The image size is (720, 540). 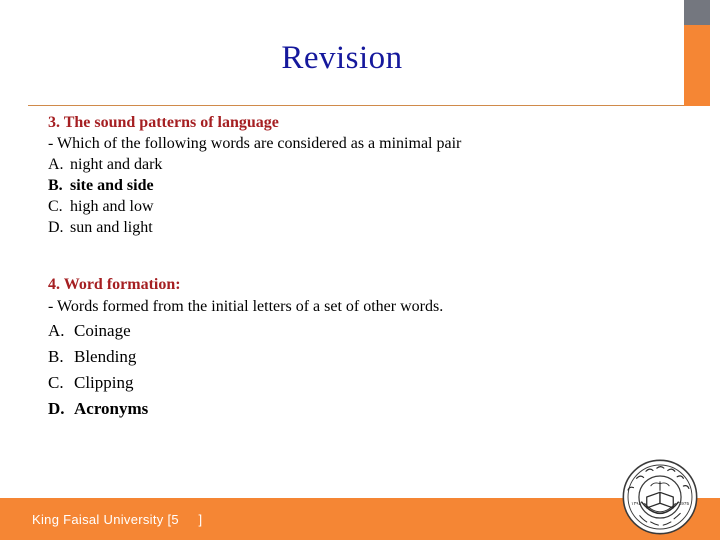 I want to click on university-seal-icon: ١٣٩٥ 1975, so click(x=660, y=497).